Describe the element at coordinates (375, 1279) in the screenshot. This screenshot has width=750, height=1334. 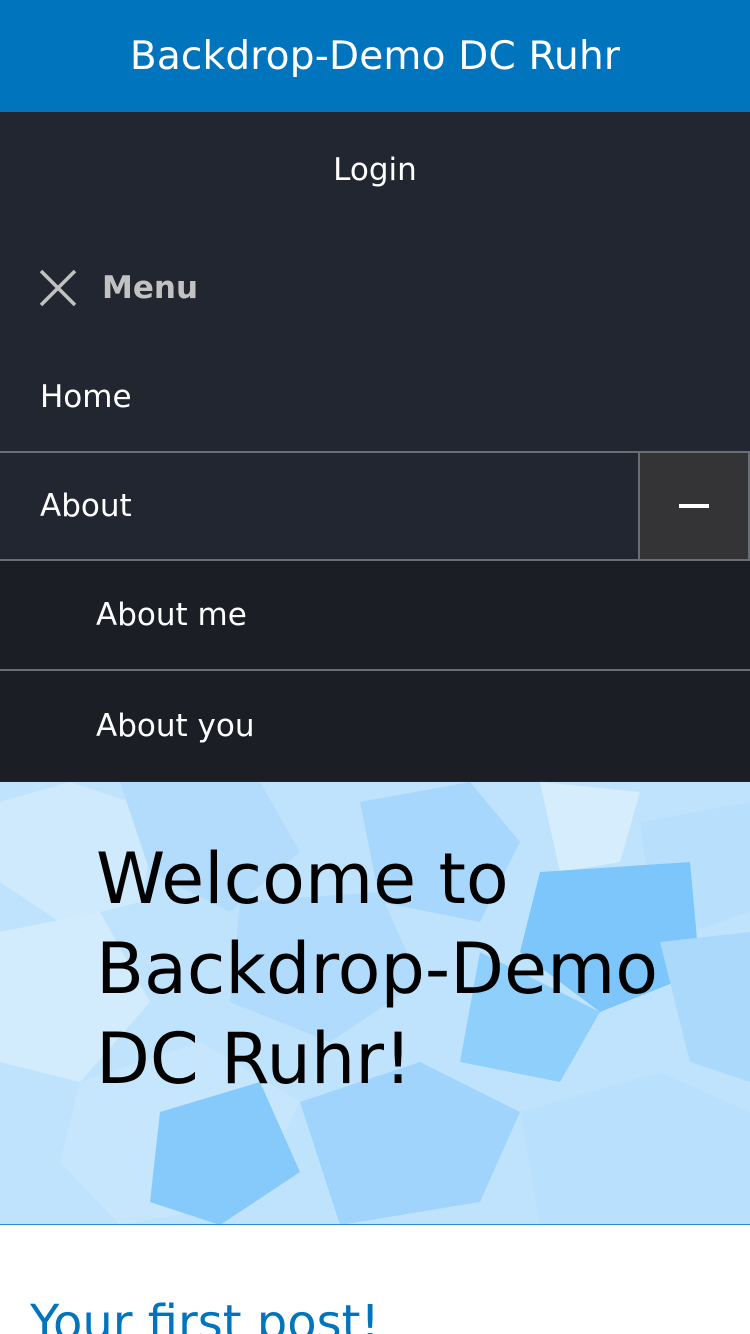
I see `main-content: Your first post!` at that location.